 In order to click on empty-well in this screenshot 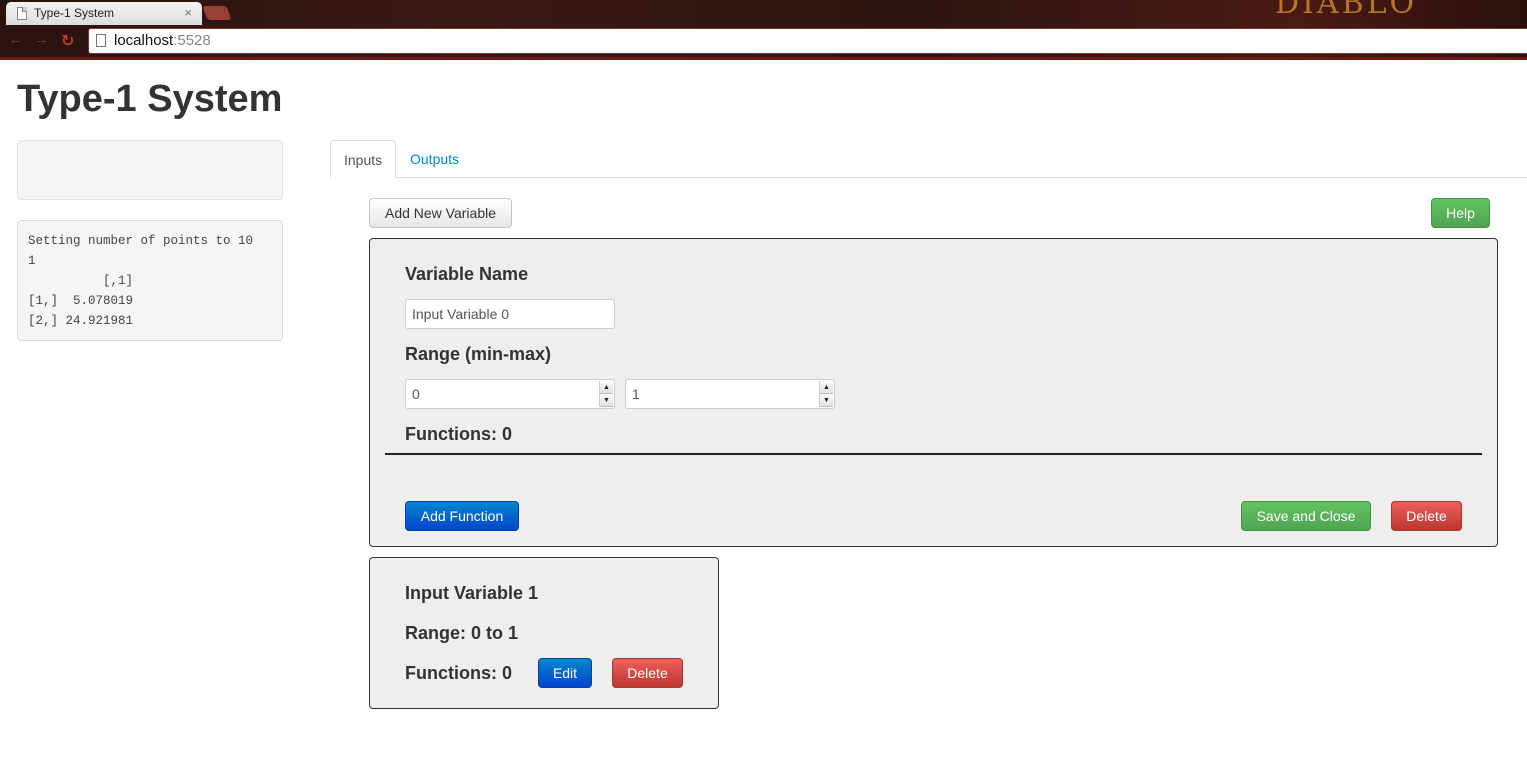, I will do `click(150, 170)`.